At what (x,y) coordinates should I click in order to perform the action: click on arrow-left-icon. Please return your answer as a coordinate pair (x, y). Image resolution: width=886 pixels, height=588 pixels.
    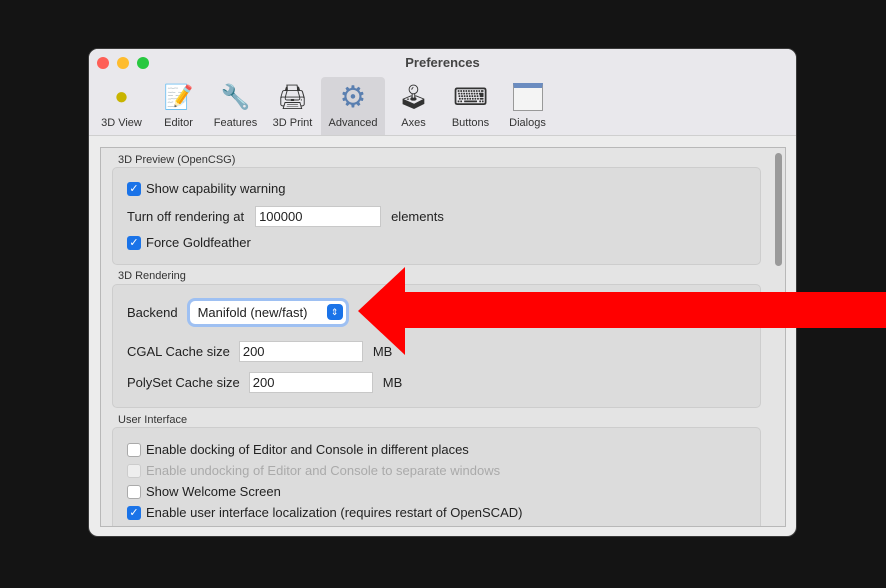
    Looking at the image, I should click on (622, 311).